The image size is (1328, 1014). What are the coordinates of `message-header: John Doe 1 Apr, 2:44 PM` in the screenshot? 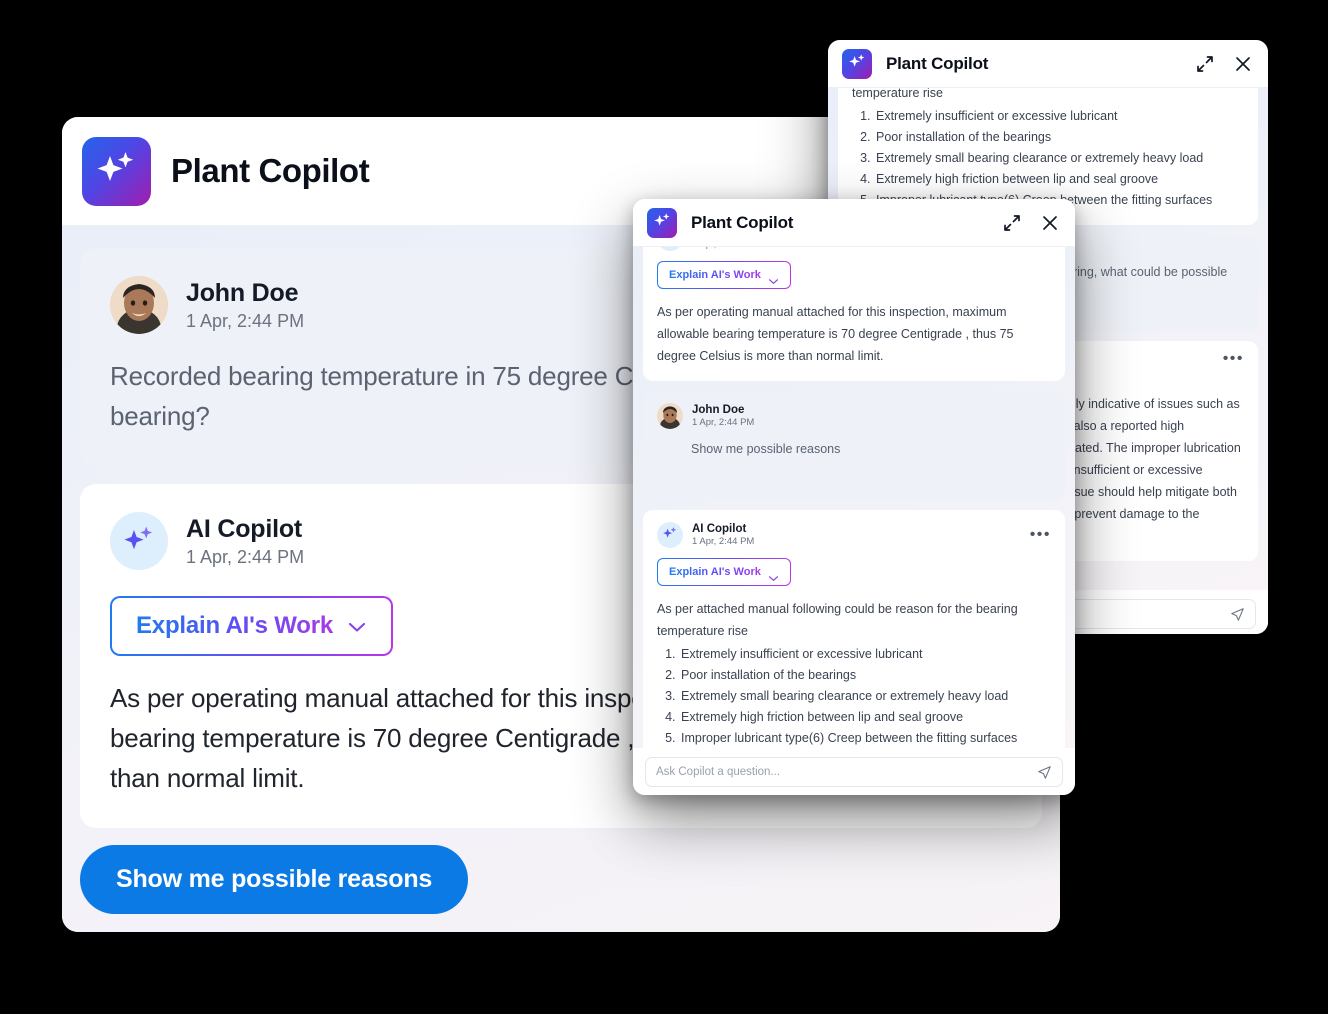 It's located at (854, 416).